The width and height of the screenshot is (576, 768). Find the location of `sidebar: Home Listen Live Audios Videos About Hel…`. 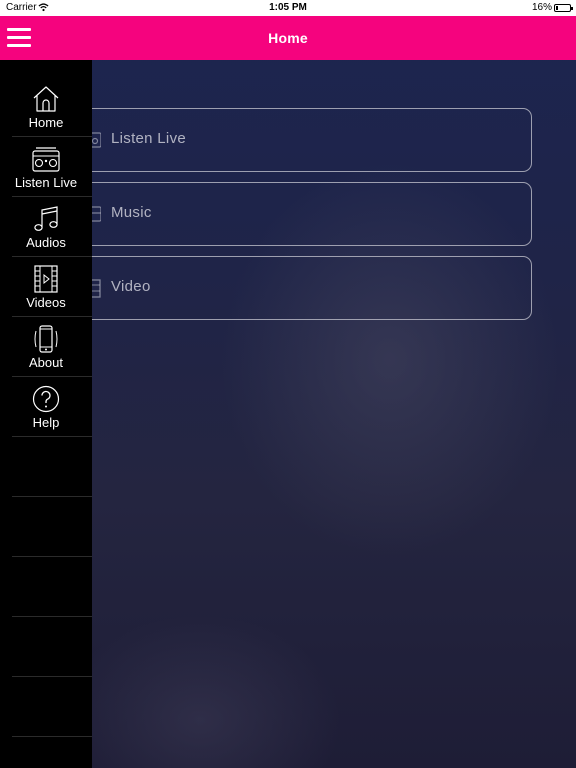

sidebar: Home Listen Live Audios Videos About Hel… is located at coordinates (46, 414).